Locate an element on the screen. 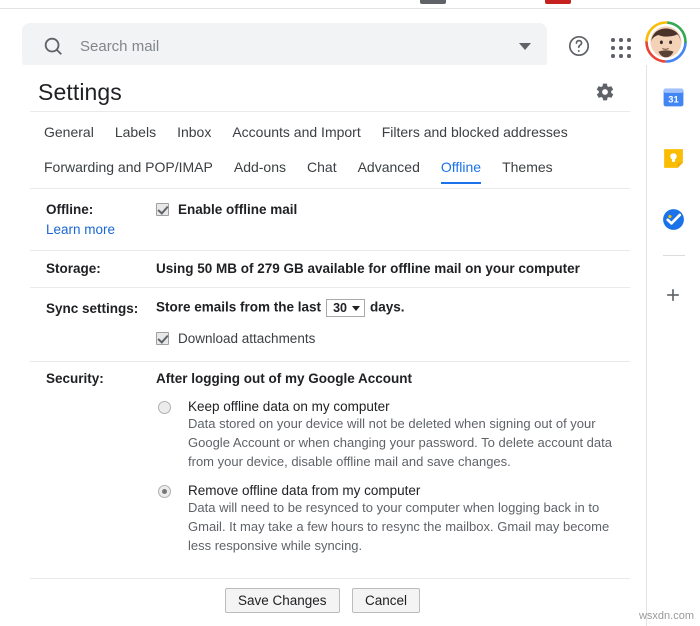  title-divider is located at coordinates (330, 111).